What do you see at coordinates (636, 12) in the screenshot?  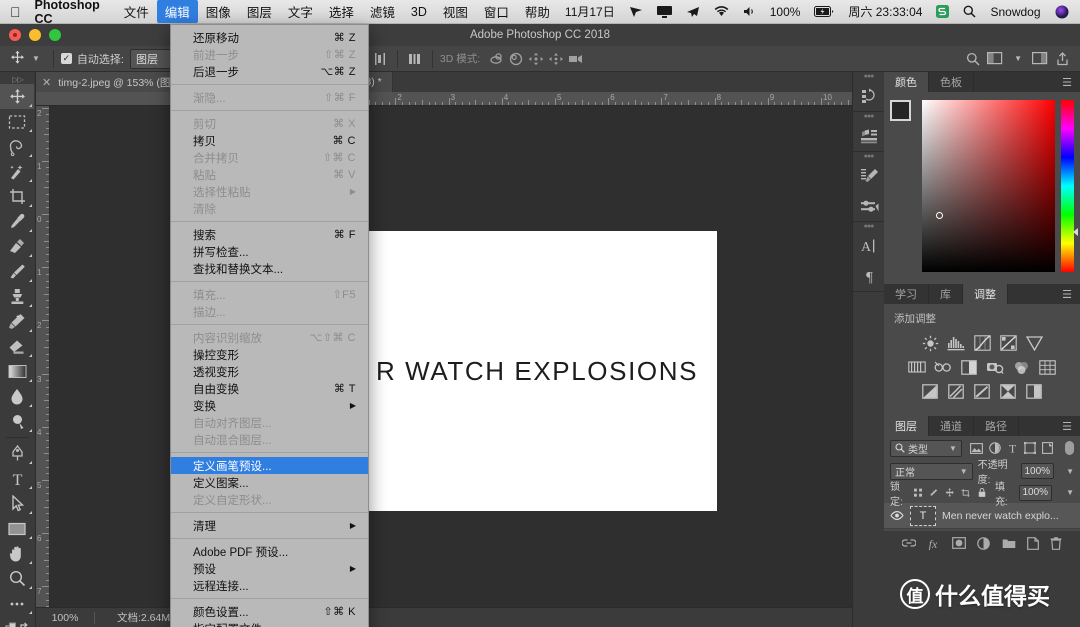 I see `airplay-icon` at bounding box center [636, 12].